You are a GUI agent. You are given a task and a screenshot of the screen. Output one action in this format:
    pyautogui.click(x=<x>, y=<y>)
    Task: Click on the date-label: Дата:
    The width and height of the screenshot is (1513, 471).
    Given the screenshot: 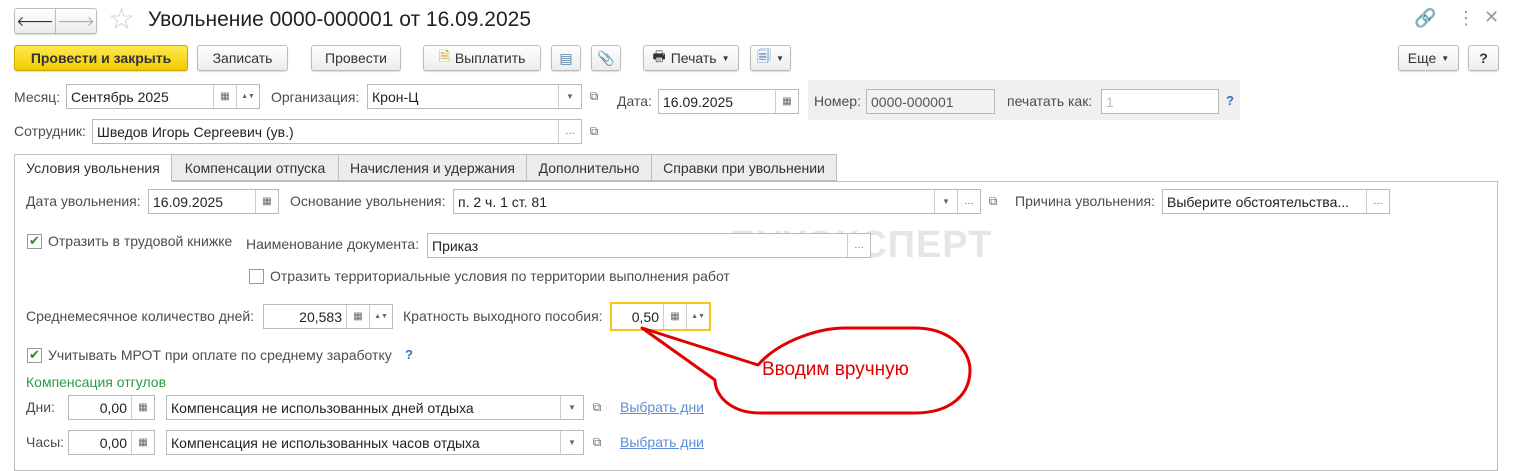 What is the action you would take?
    pyautogui.click(x=634, y=101)
    